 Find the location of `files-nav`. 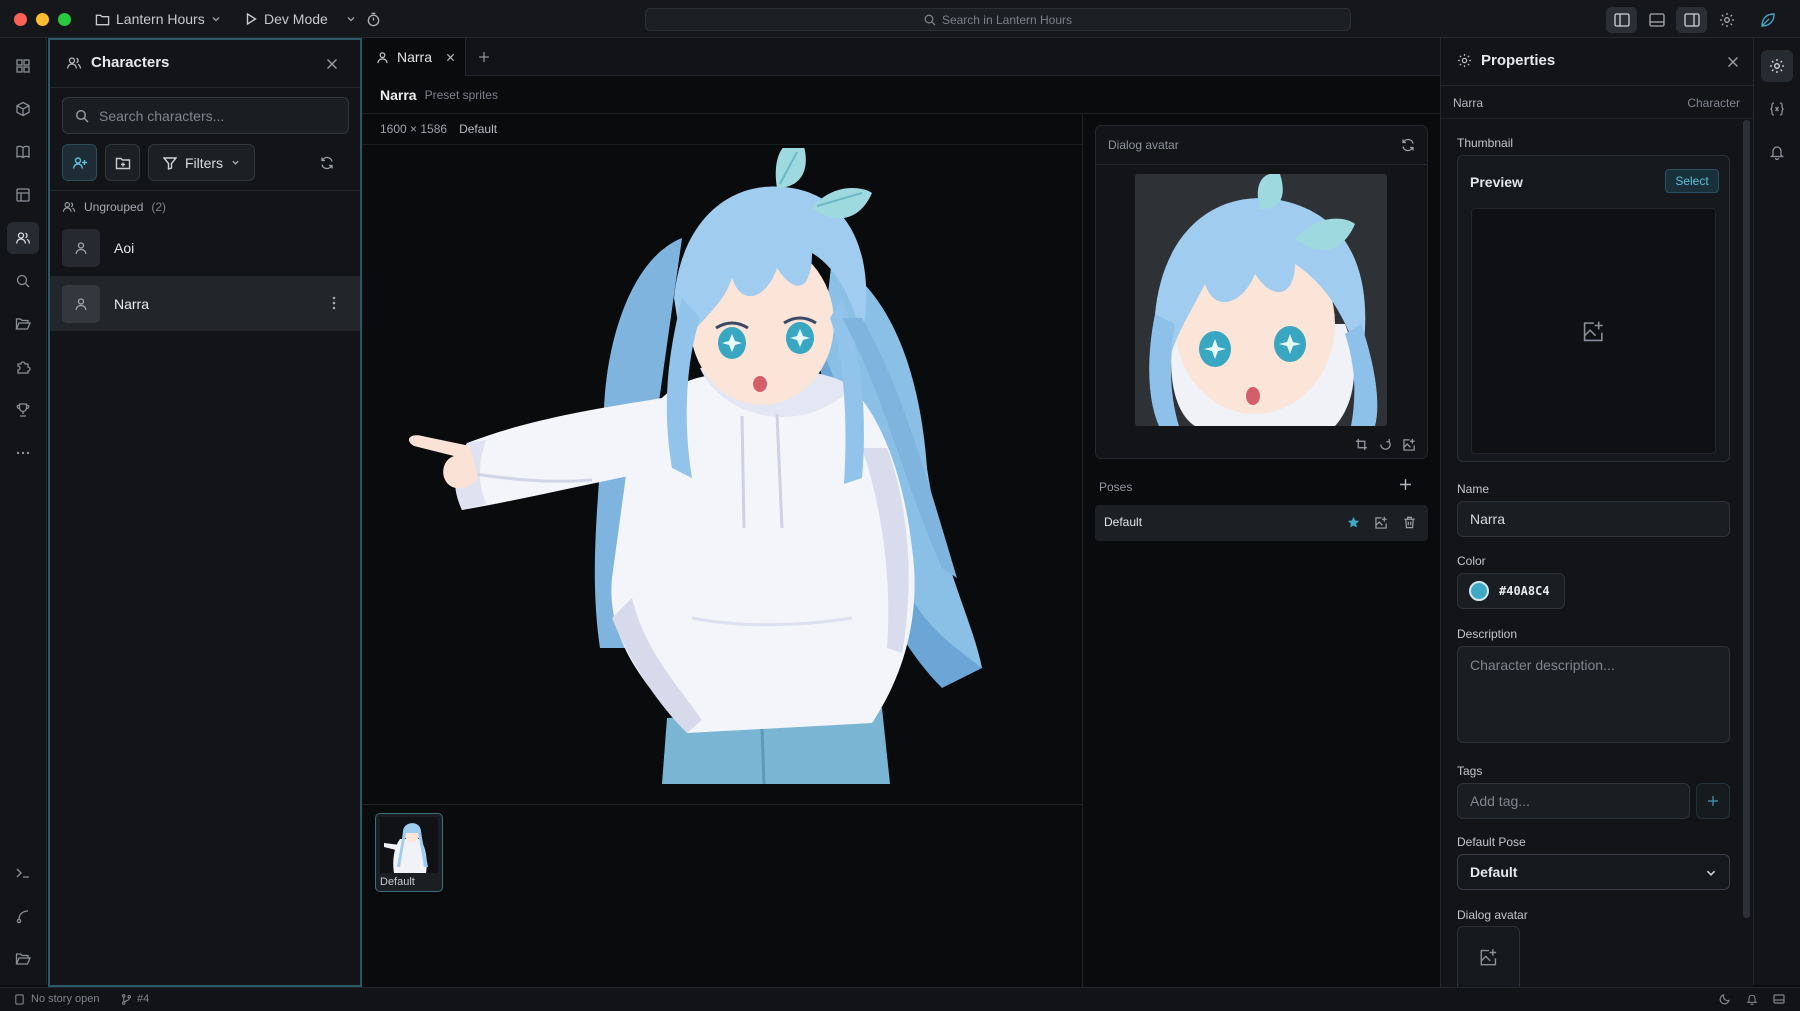

files-nav is located at coordinates (23, 324).